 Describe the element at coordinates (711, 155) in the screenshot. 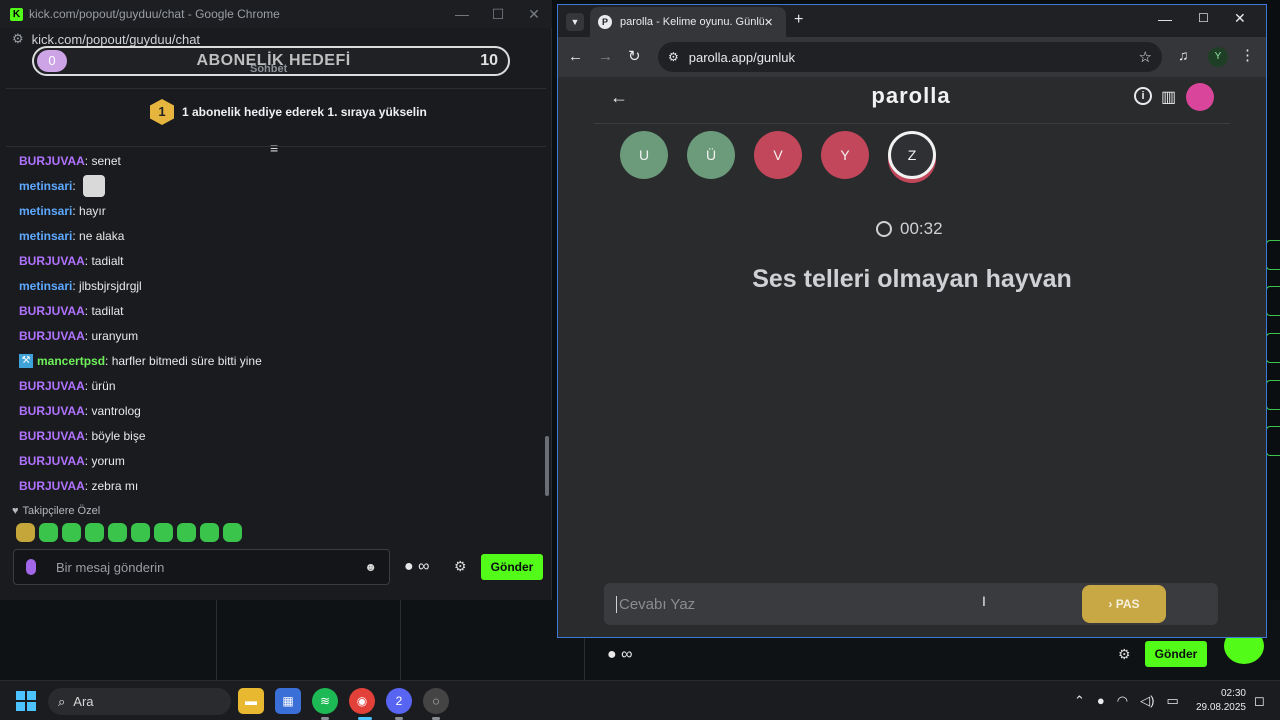

I see `letter-circle: Ü` at that location.